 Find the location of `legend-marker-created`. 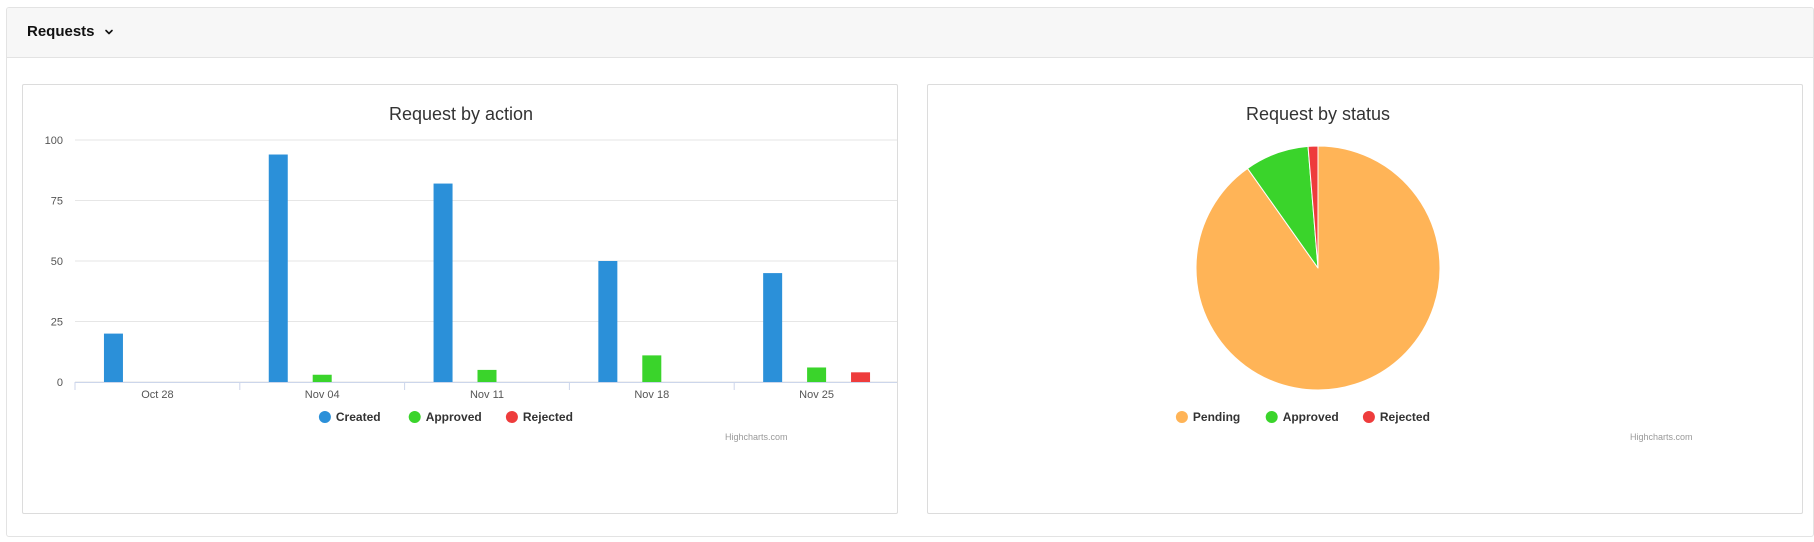

legend-marker-created is located at coordinates (324, 417).